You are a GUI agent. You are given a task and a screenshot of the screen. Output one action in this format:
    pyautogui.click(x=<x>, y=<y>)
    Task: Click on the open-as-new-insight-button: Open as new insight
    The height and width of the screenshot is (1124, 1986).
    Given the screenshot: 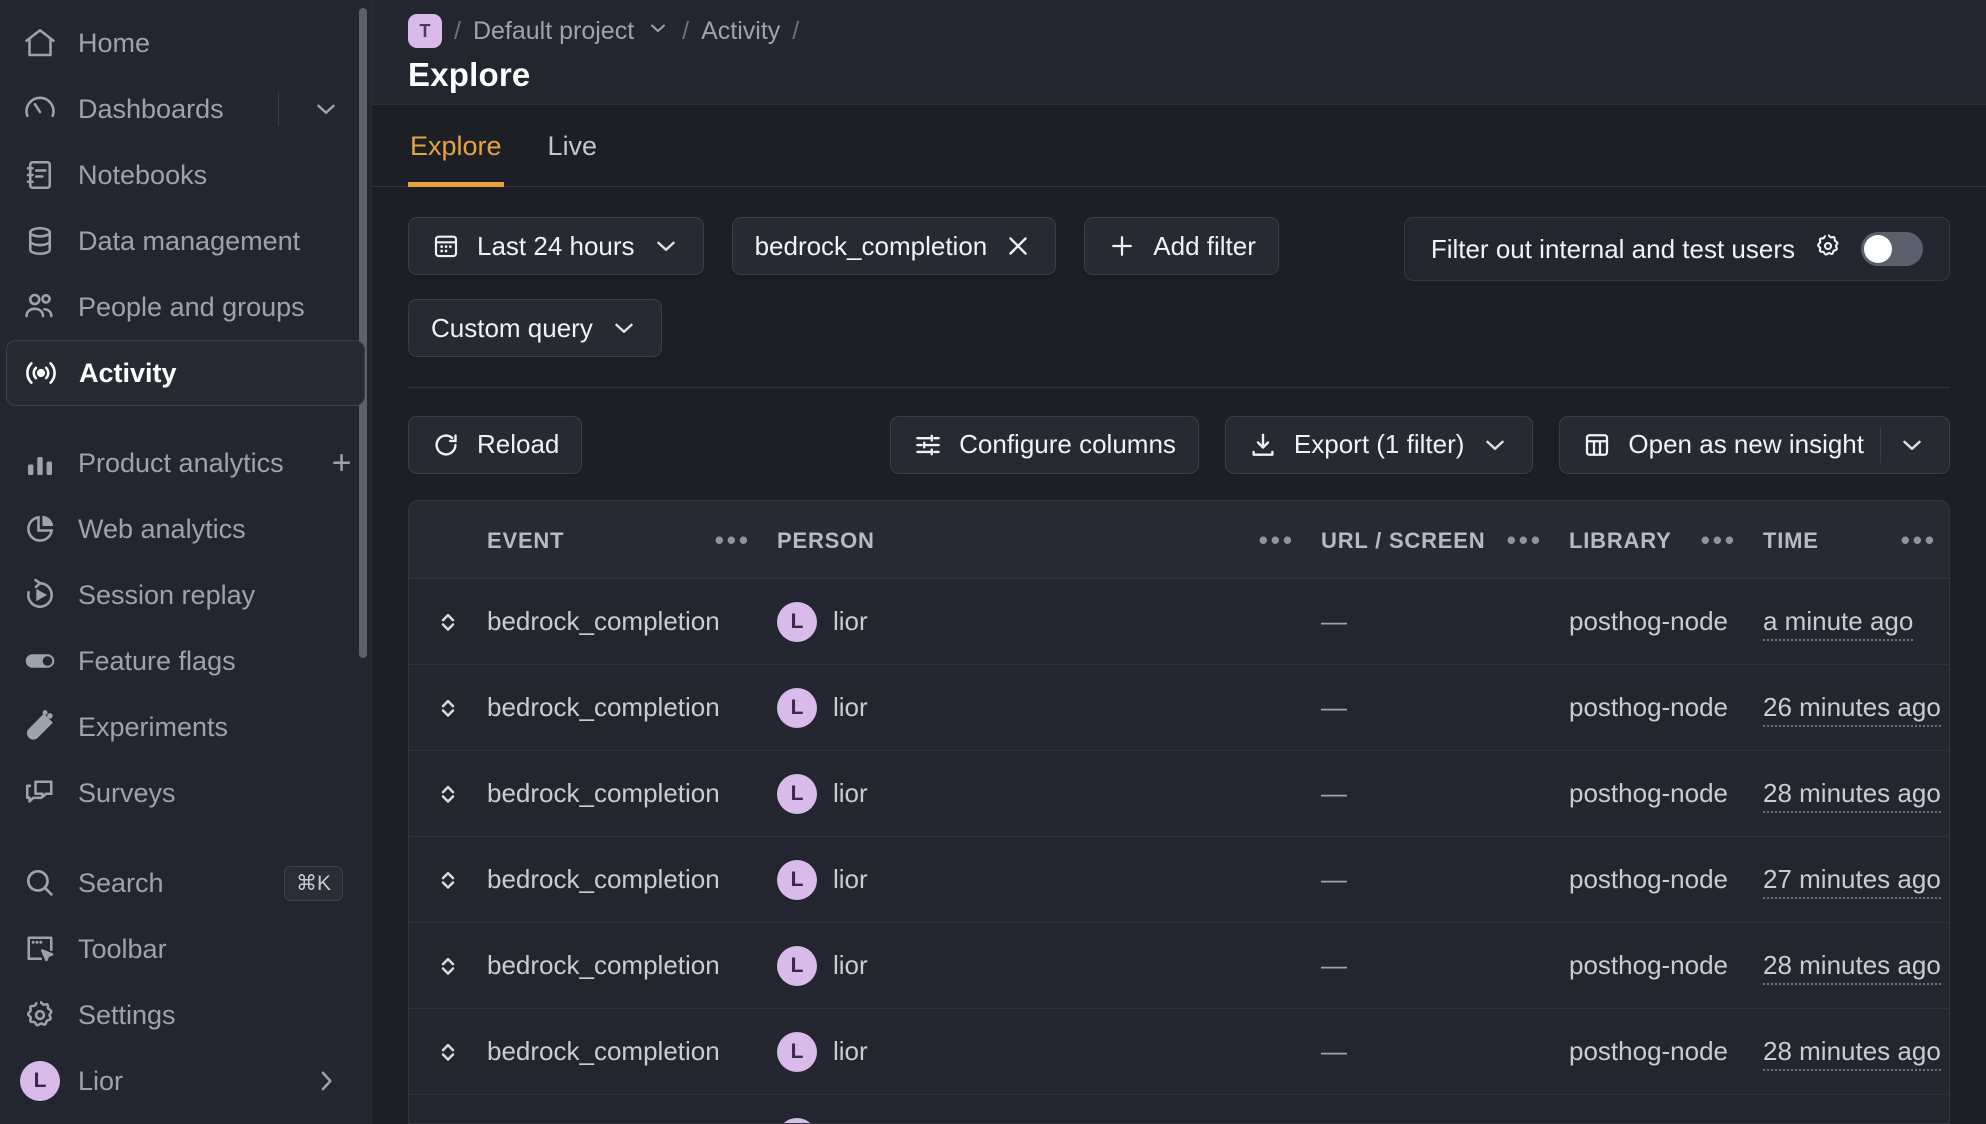 What is the action you would take?
    pyautogui.click(x=1754, y=444)
    